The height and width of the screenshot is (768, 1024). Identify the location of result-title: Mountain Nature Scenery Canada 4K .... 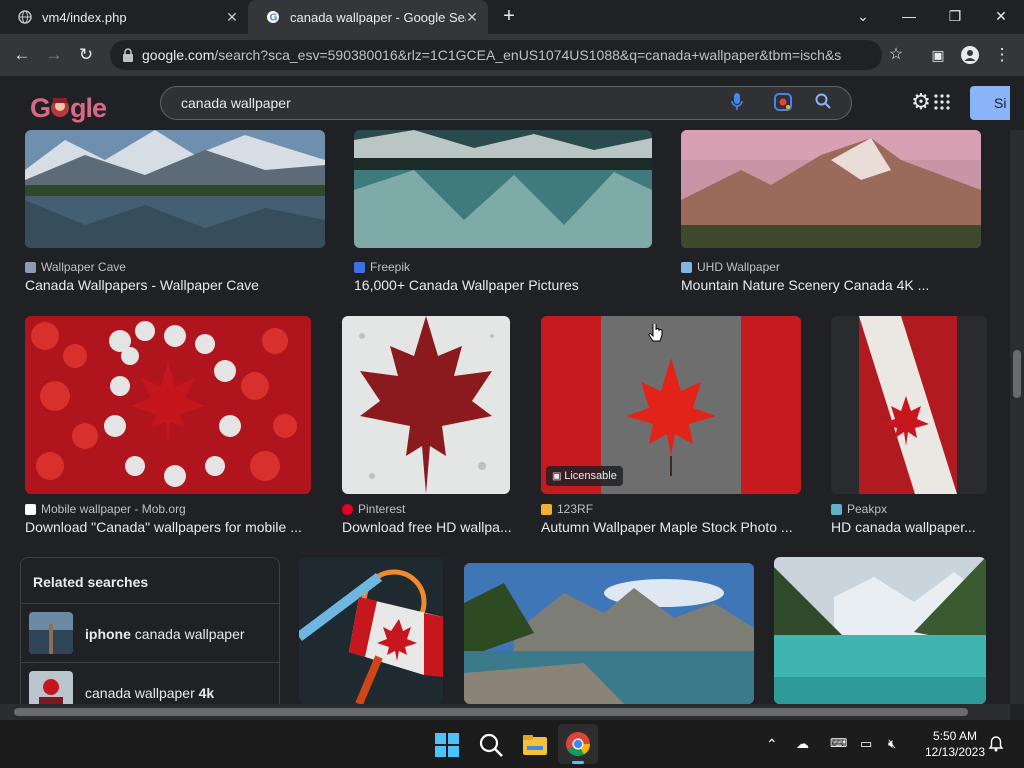
(831, 285).